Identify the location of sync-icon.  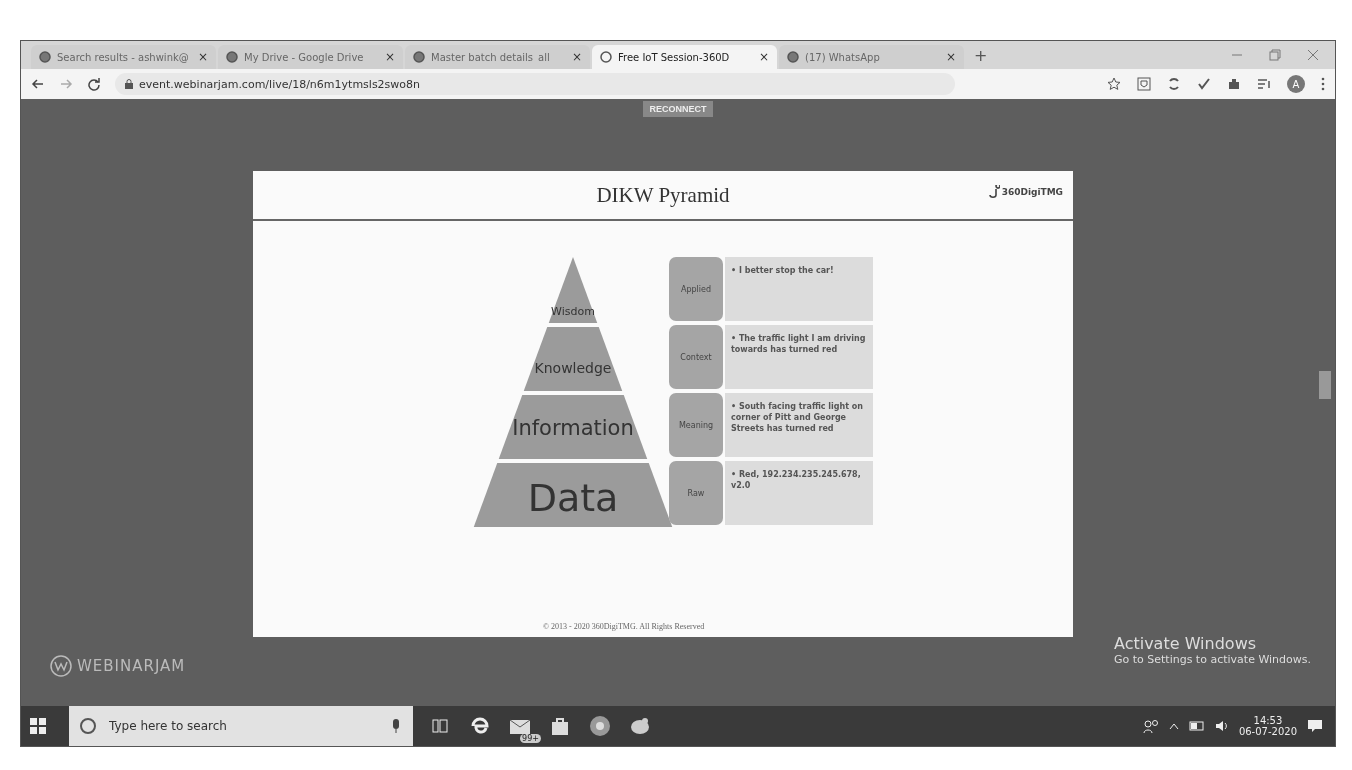
(1174, 84).